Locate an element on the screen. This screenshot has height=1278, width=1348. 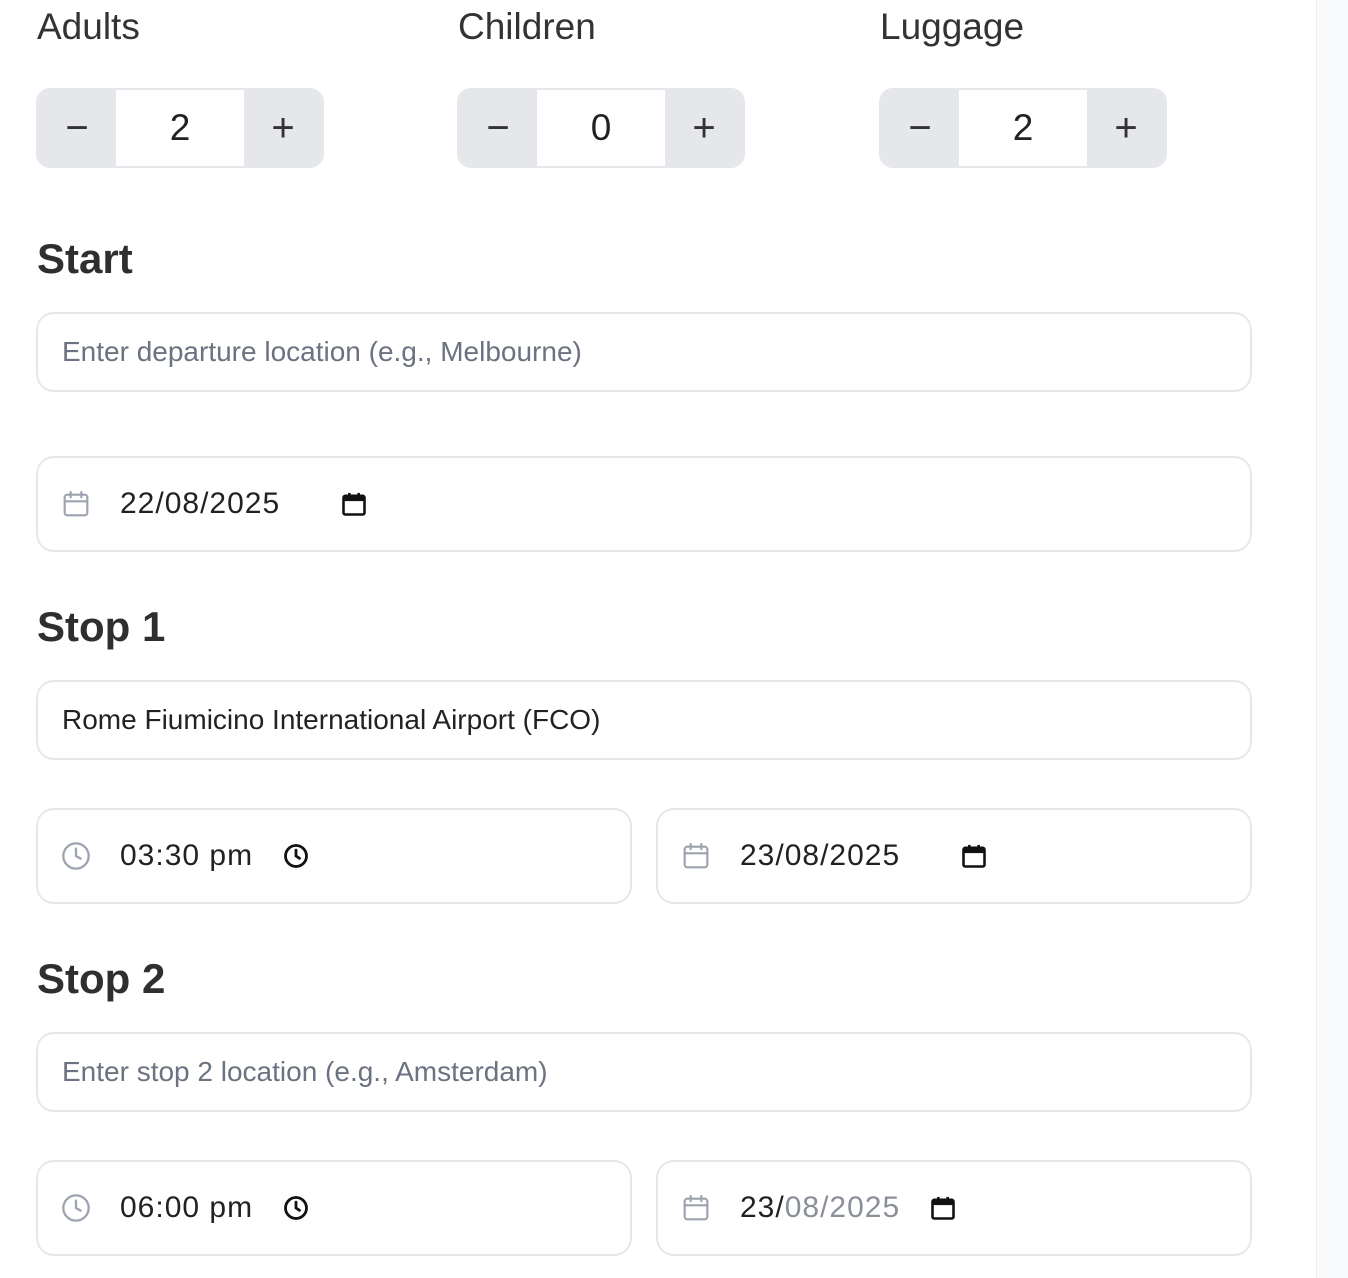
luggage-decrement-button: − is located at coordinates (920, 128).